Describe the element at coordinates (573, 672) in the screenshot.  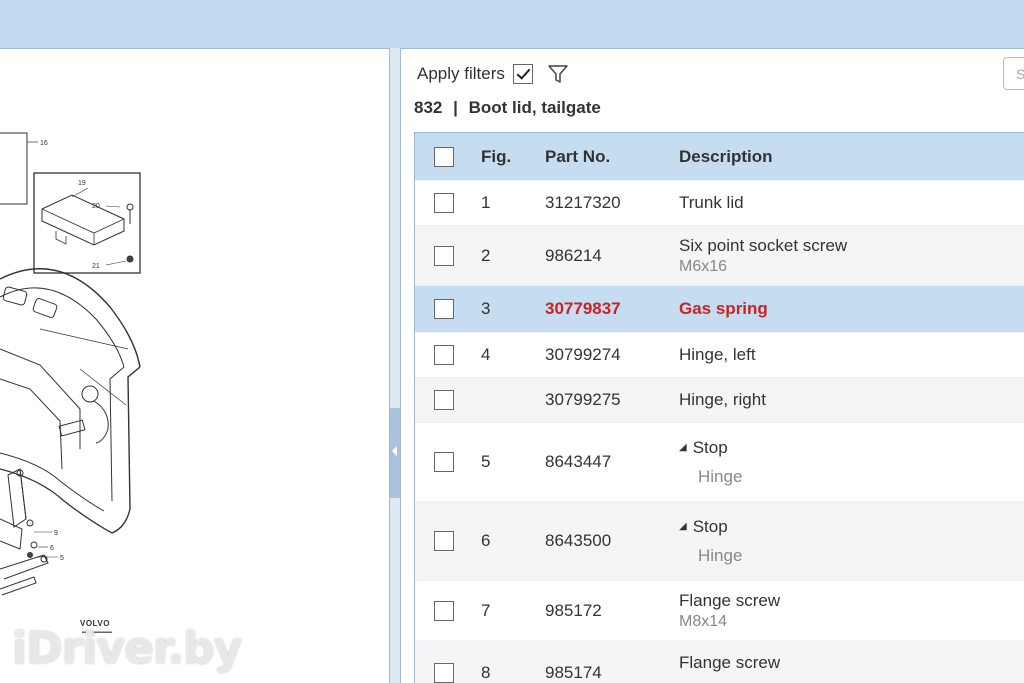
I see `row-part-no: 985174` at that location.